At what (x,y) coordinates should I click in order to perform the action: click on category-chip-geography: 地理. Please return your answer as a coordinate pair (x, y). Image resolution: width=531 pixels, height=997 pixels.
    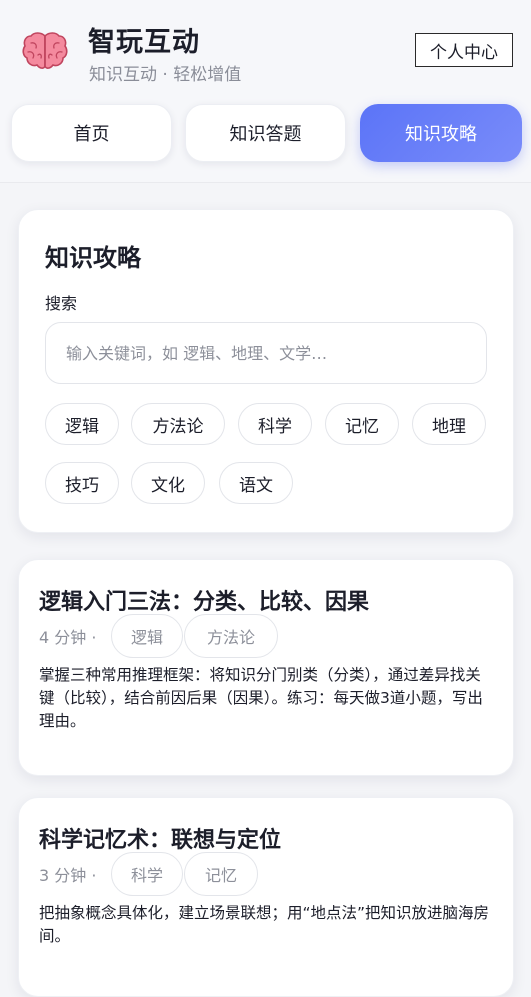
    Looking at the image, I should click on (449, 424).